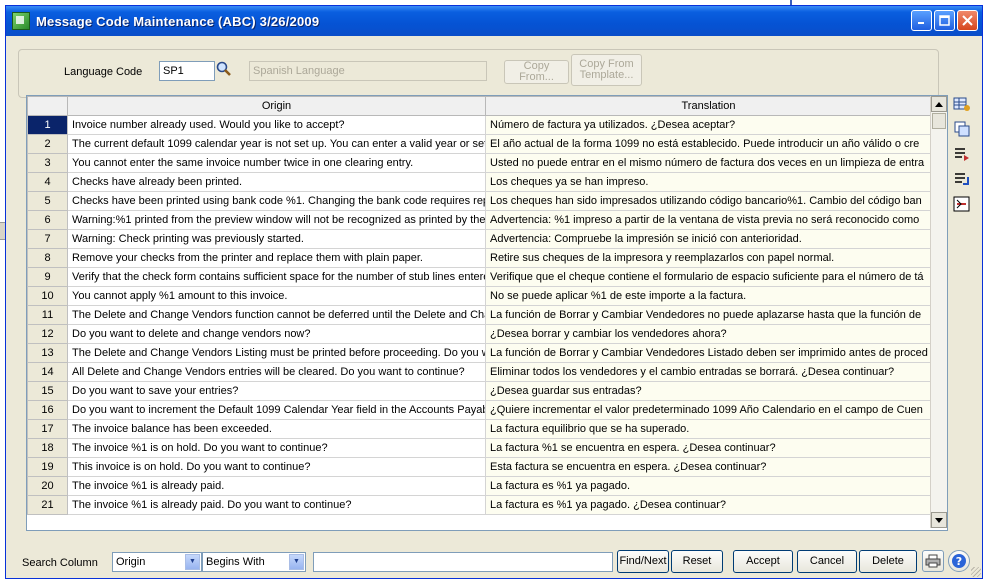  Describe the element at coordinates (827, 561) in the screenshot. I see `cancel-button: Cancel` at that location.